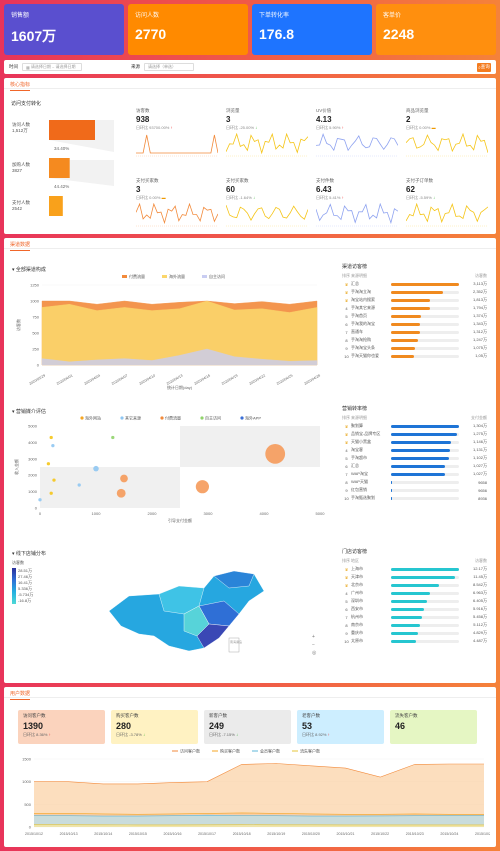  I want to click on ranking-row: 8 南京市 5.112万, so click(414, 625).